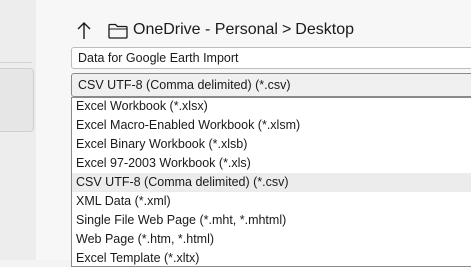 This screenshot has width=471, height=267. What do you see at coordinates (16, 62) in the screenshot?
I see `nav-divider` at bounding box center [16, 62].